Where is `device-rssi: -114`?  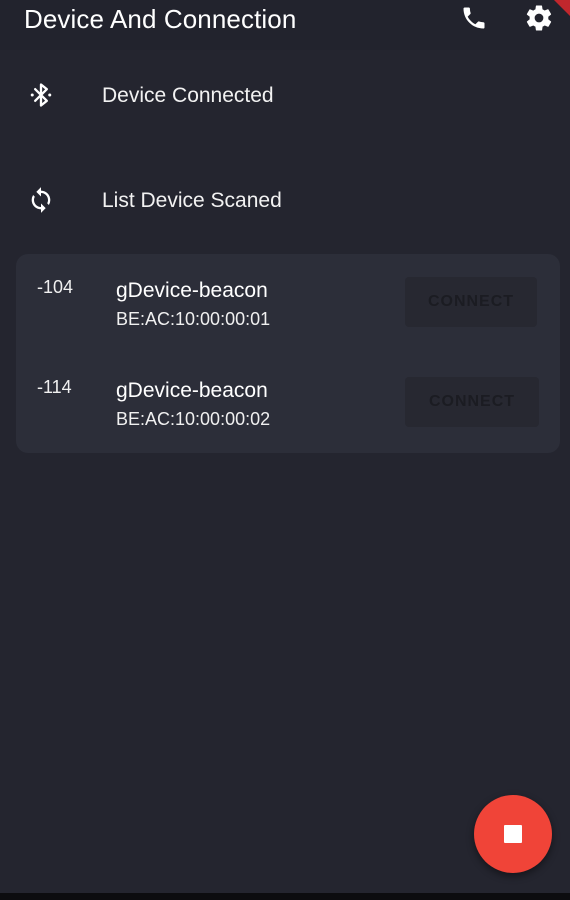 device-rssi: -114 is located at coordinates (54, 387).